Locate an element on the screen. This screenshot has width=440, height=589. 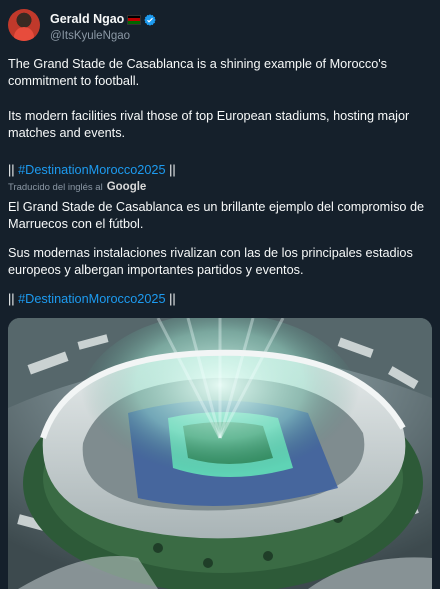
tweet-header: Gerald Ngao @ItsKyuleNgao is located at coordinates (82, 25).